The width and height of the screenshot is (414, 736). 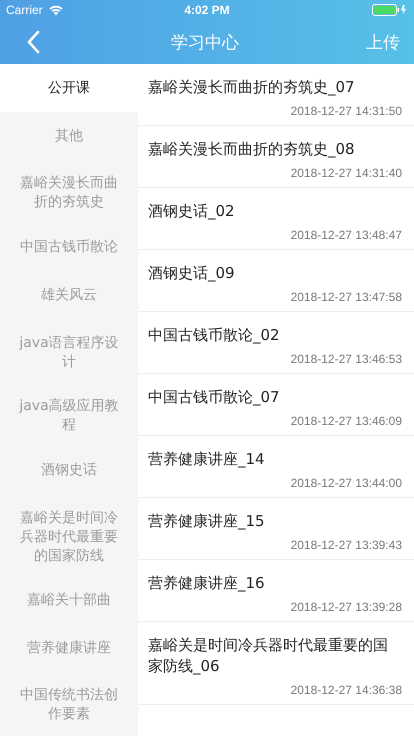 What do you see at coordinates (383, 42) in the screenshot?
I see `upload-button: 上传` at bounding box center [383, 42].